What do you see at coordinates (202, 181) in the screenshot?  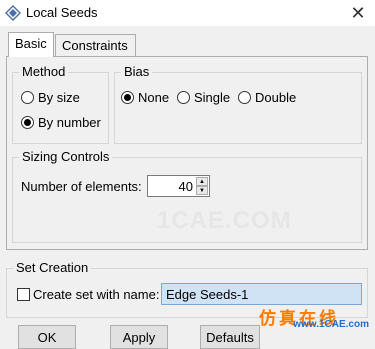 I see `spin-up-icon: ▲` at bounding box center [202, 181].